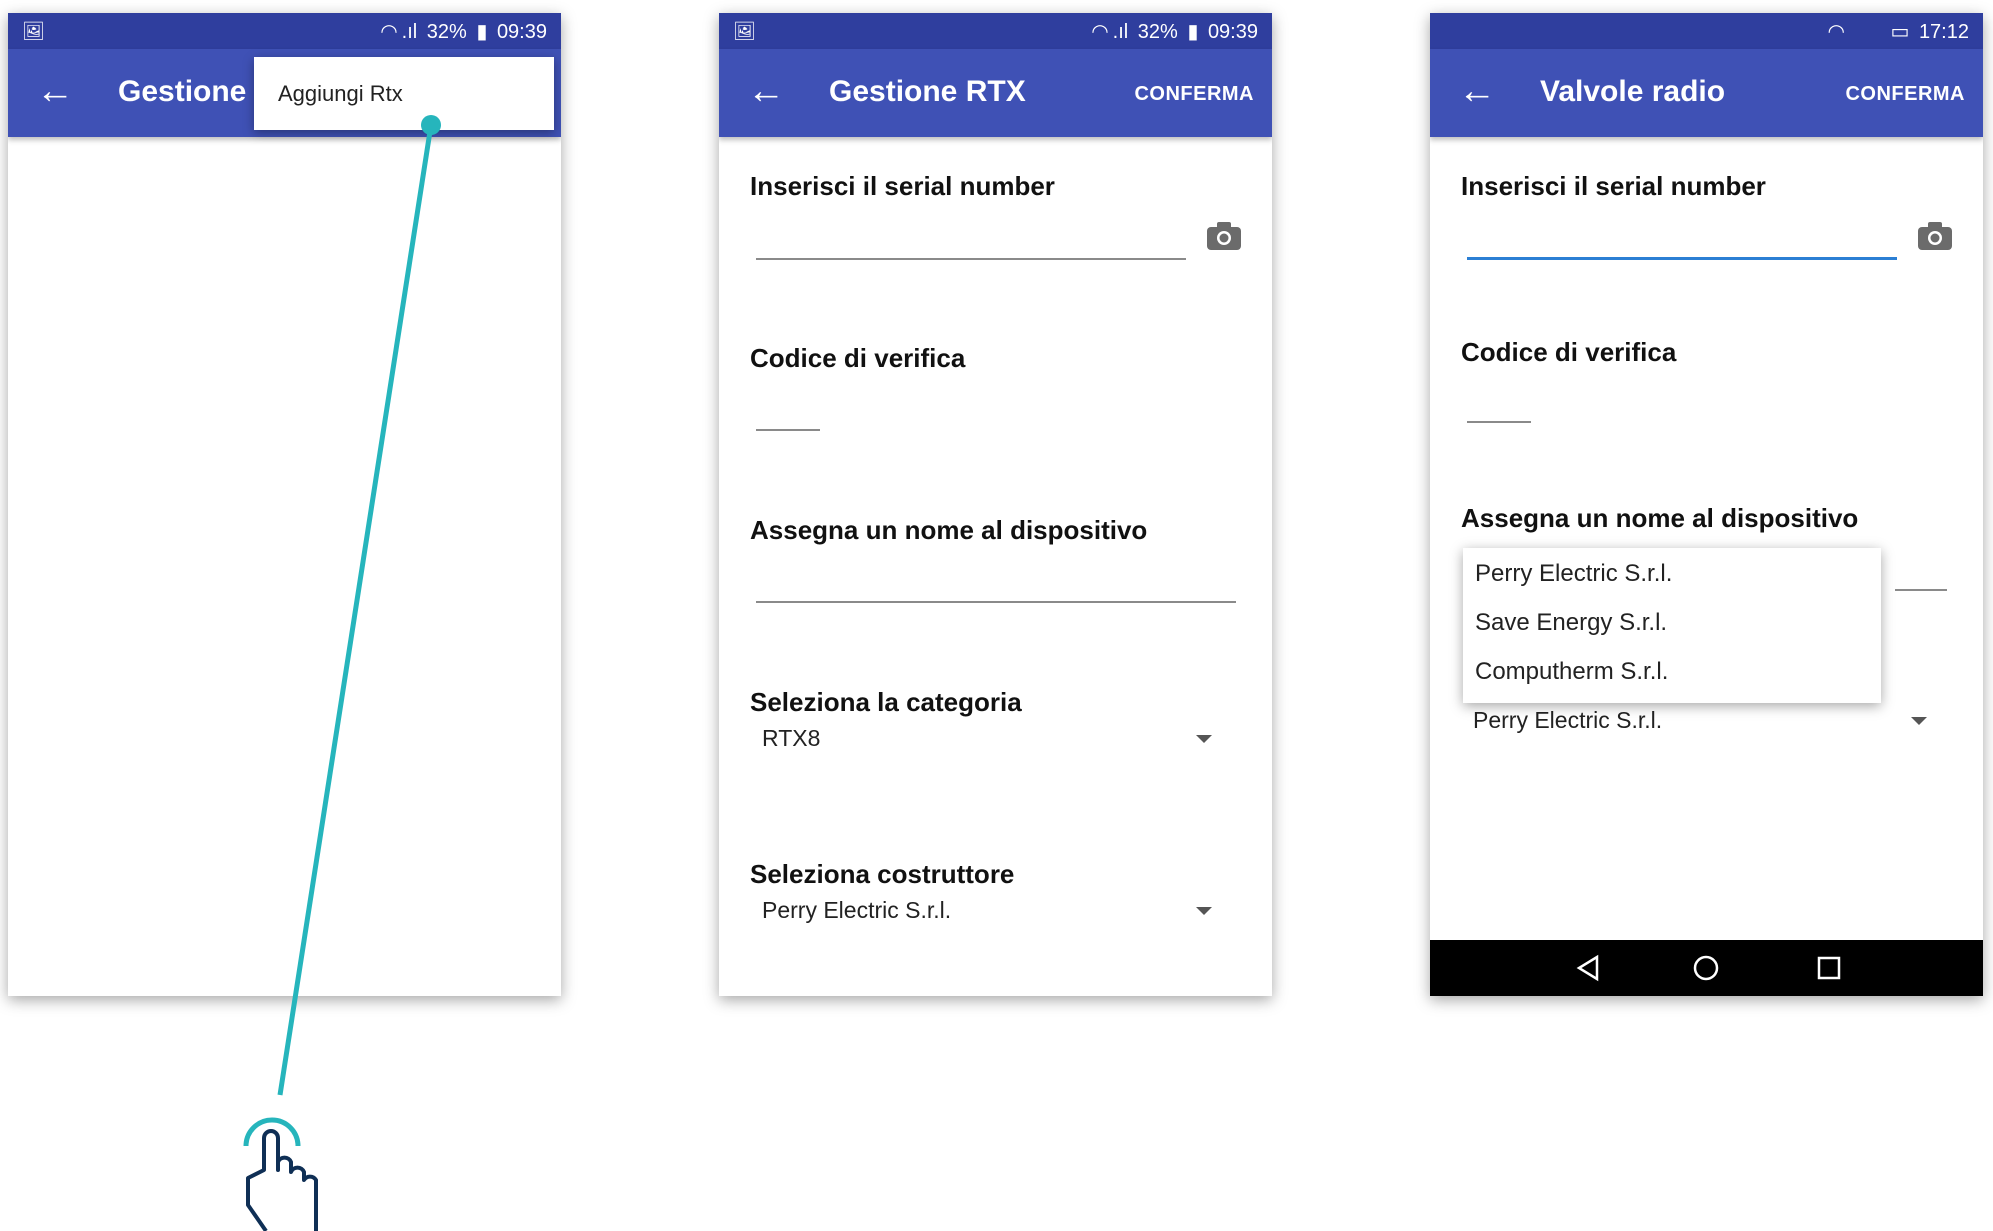 The width and height of the screenshot is (1993, 1231). What do you see at coordinates (1943, 32) in the screenshot?
I see `clock: 17:12` at bounding box center [1943, 32].